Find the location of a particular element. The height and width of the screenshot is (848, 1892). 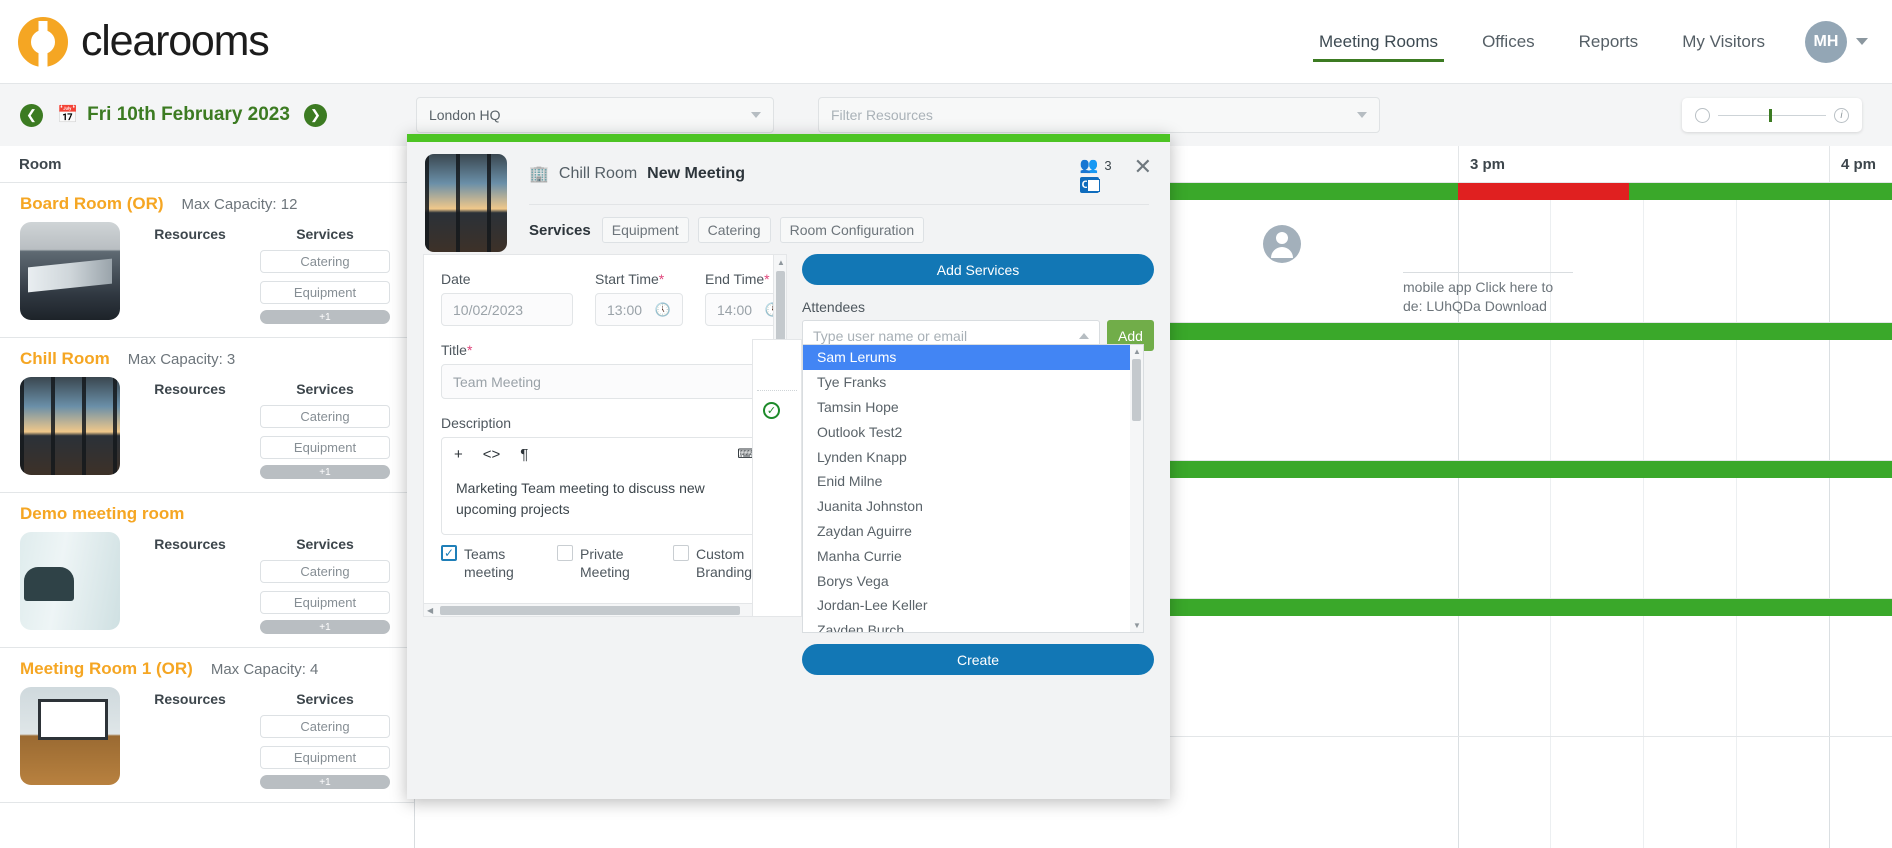

title-input: Team Meeting is located at coordinates (605, 381).